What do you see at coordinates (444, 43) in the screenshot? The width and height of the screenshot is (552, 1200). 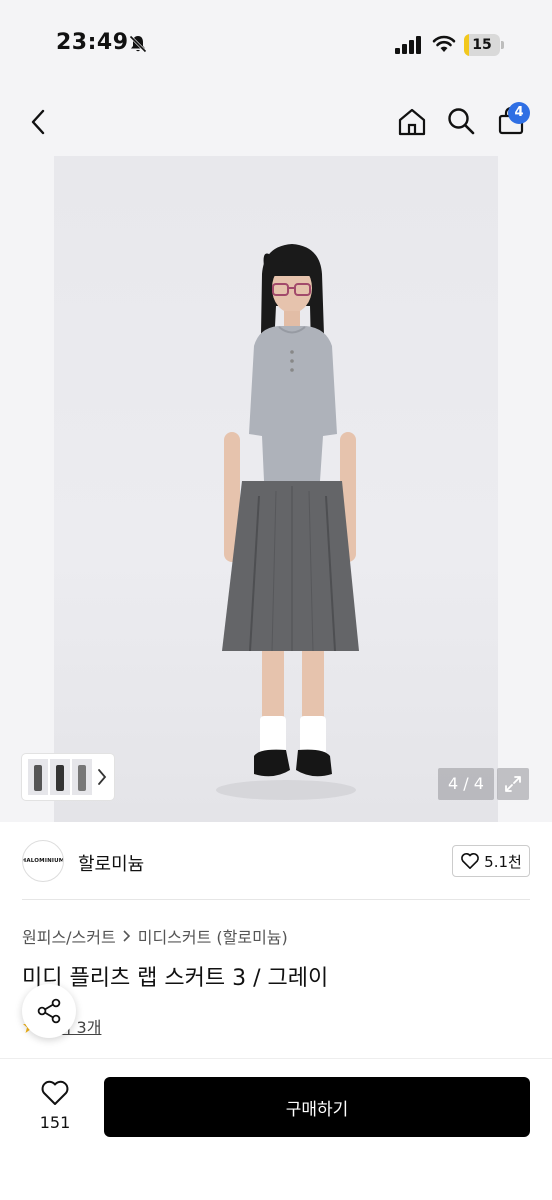 I see `wifi-icon` at bounding box center [444, 43].